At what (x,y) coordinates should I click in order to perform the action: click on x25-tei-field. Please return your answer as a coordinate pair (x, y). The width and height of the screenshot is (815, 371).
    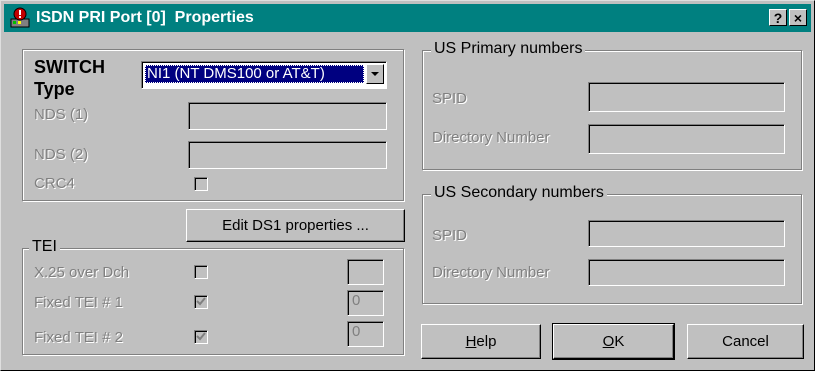
    Looking at the image, I should click on (365, 272).